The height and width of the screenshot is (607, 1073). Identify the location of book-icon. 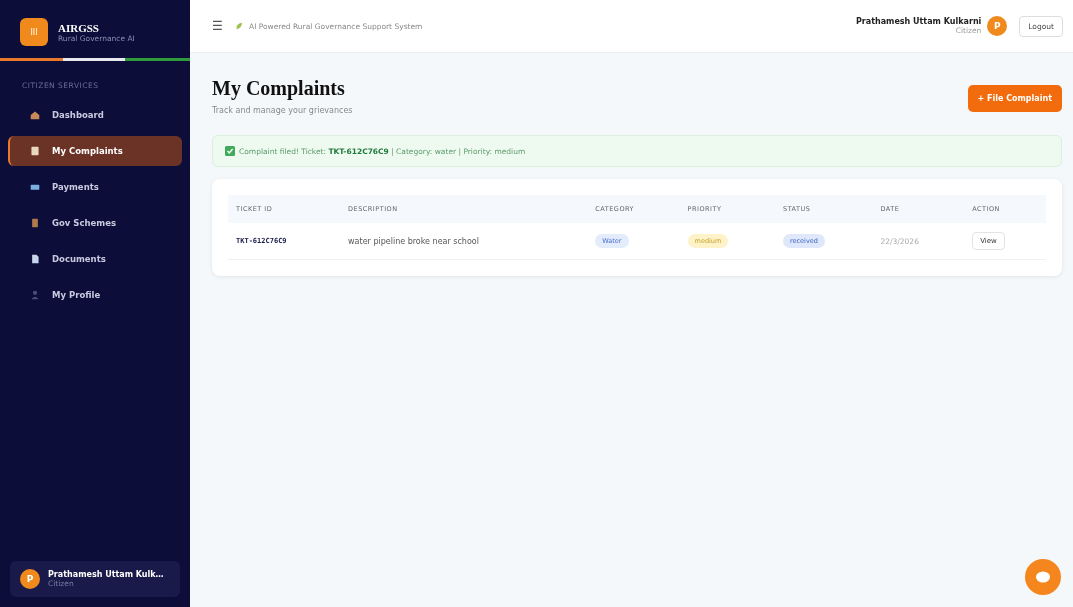
(35, 223).